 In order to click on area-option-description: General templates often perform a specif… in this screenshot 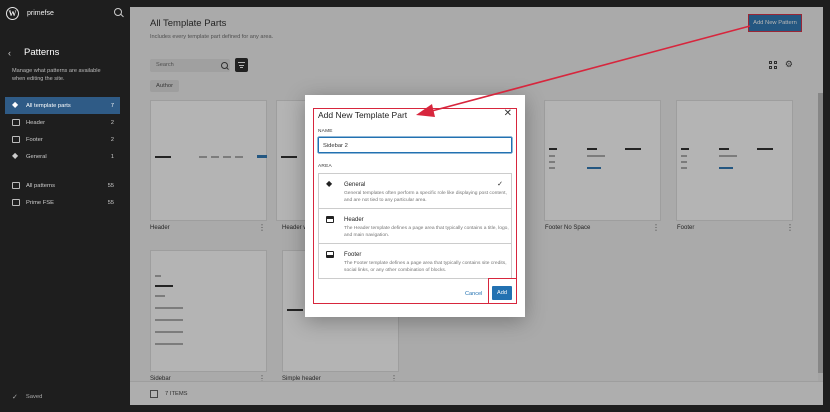, I will do `click(425, 197)`.